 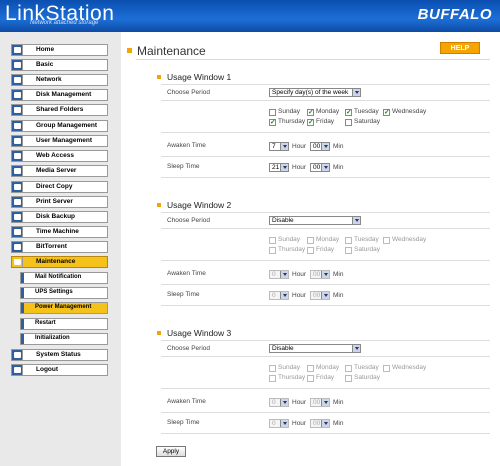 What do you see at coordinates (59, 217) in the screenshot?
I see `sidebar-item-disk-backup: Disk Backup` at bounding box center [59, 217].